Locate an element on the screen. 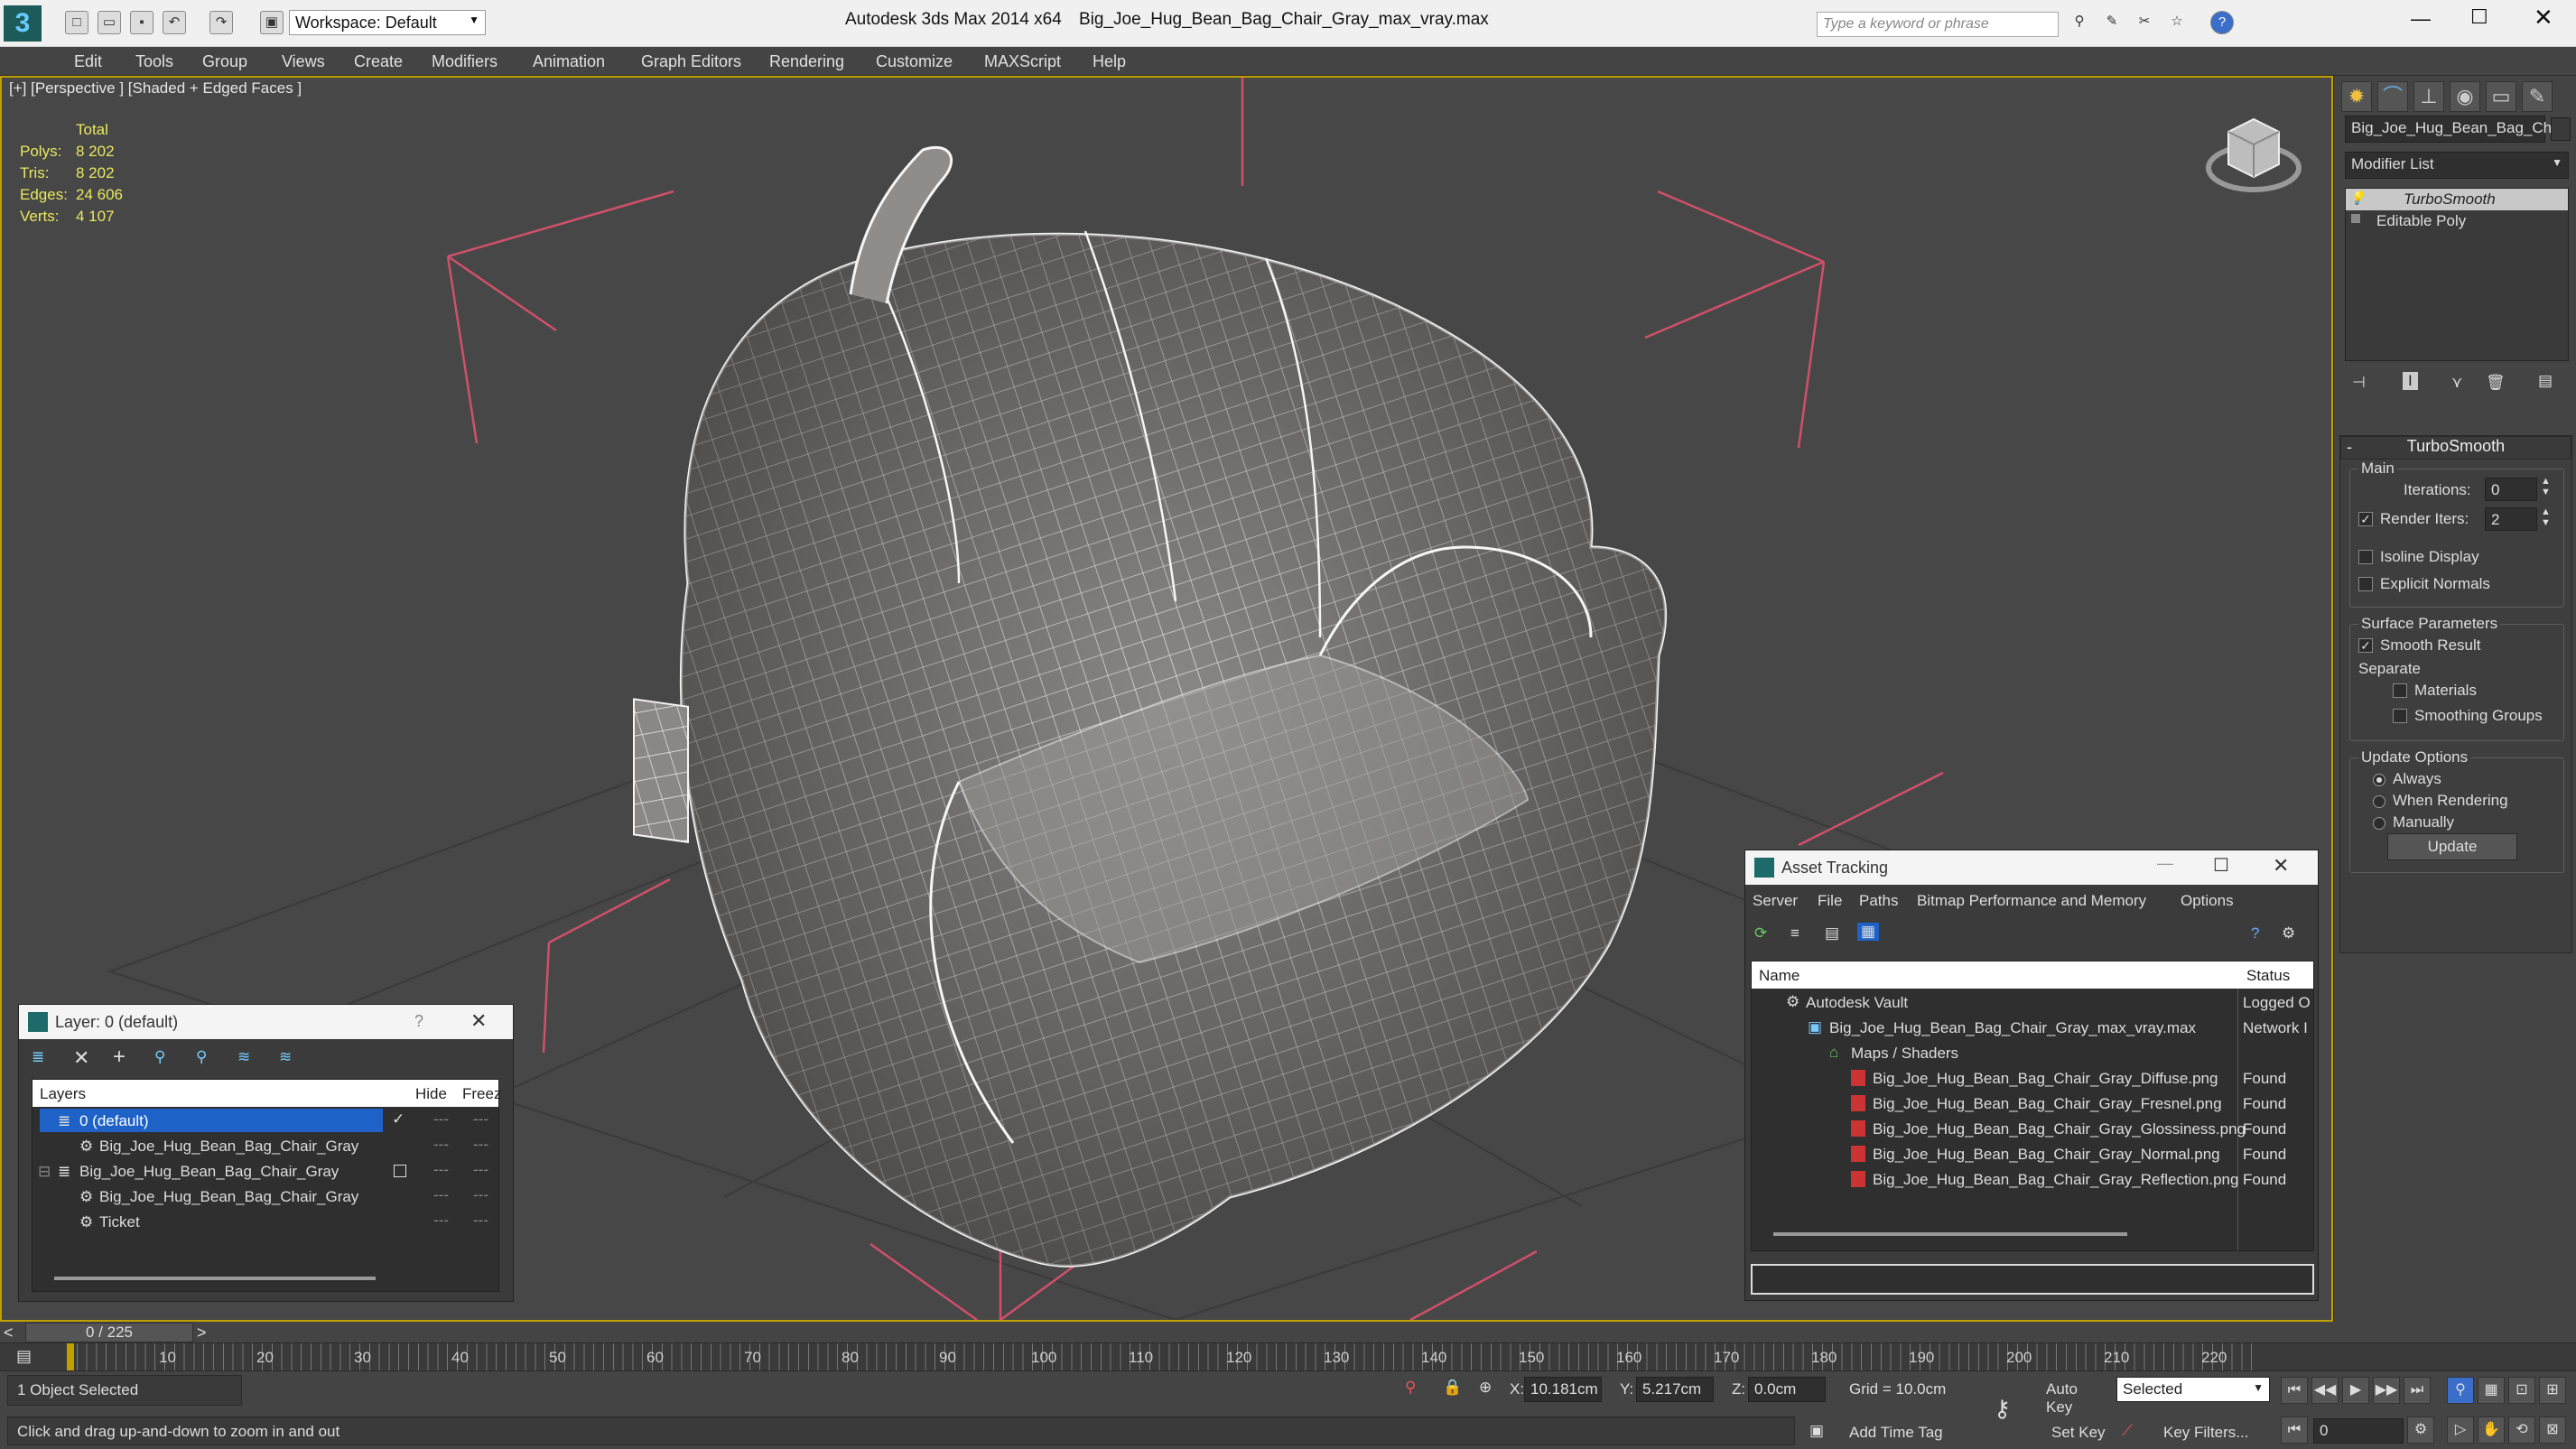  materials-checkbox is located at coordinates (2400, 690).